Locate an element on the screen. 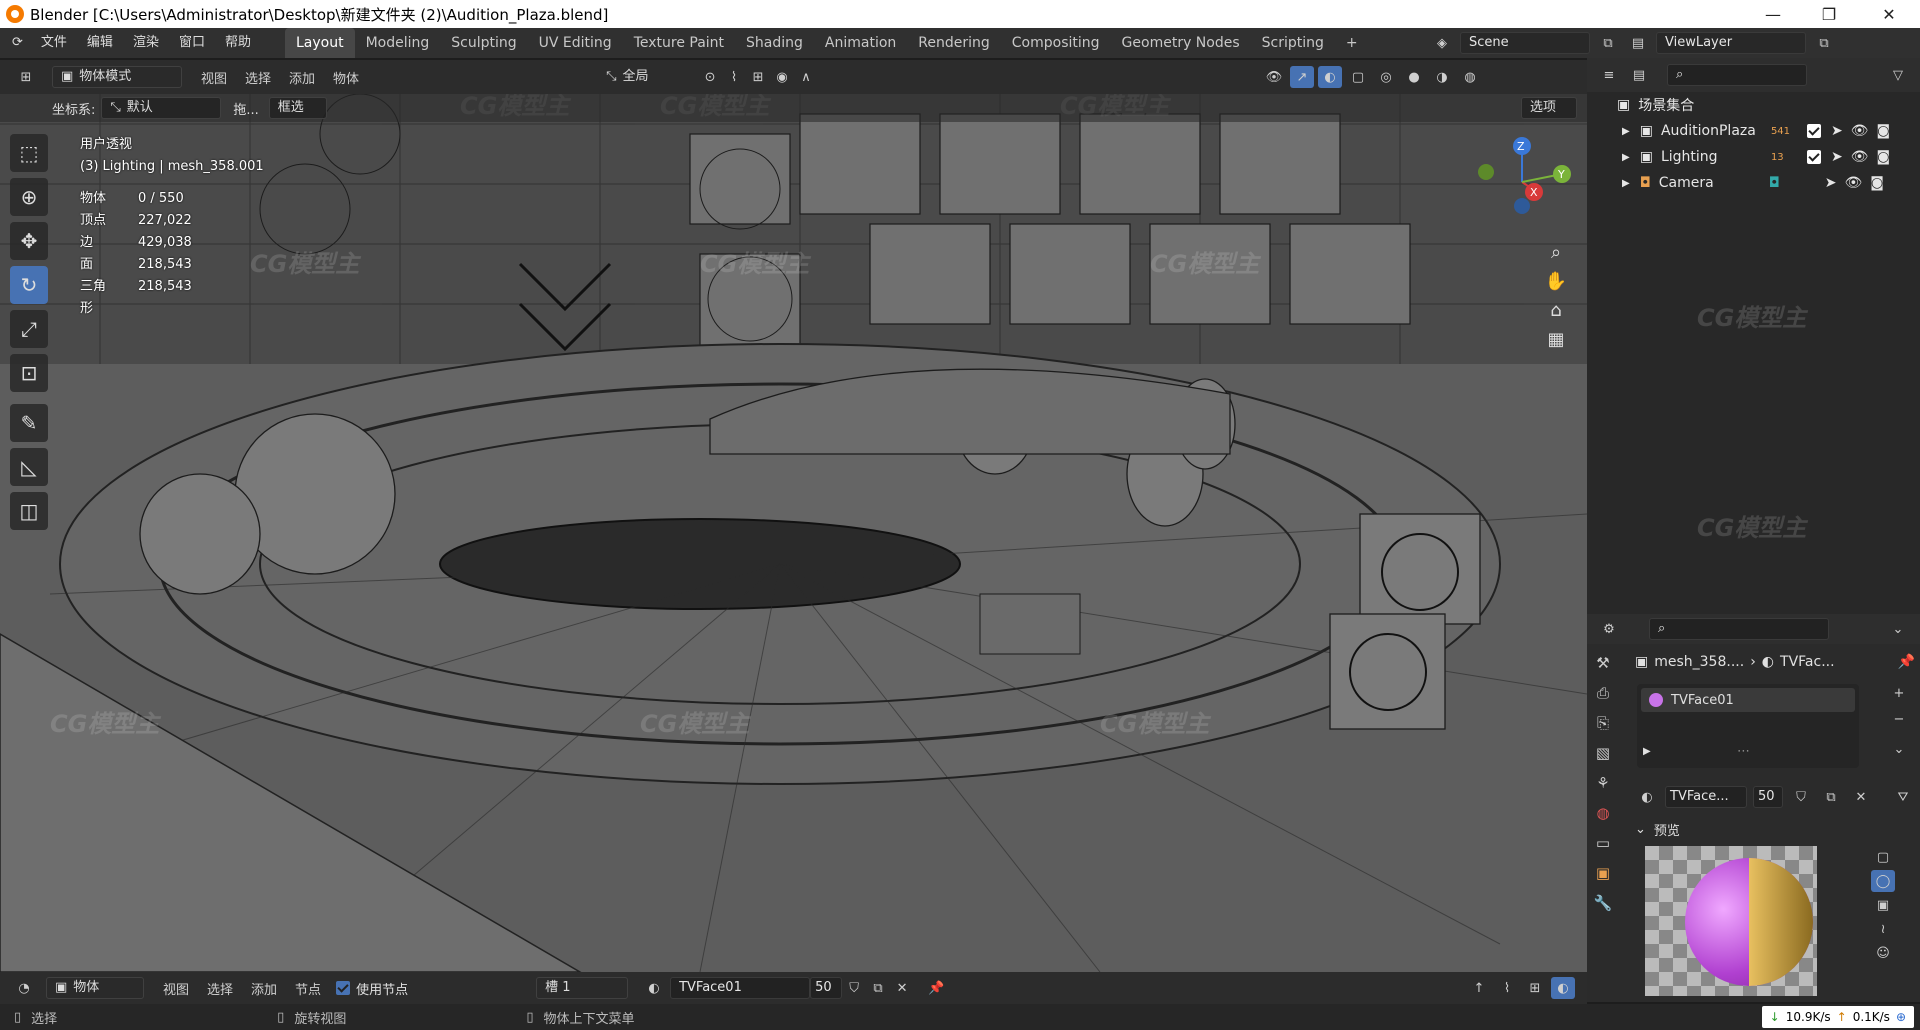  tab-sculpting: Sculpting is located at coordinates (483, 43).